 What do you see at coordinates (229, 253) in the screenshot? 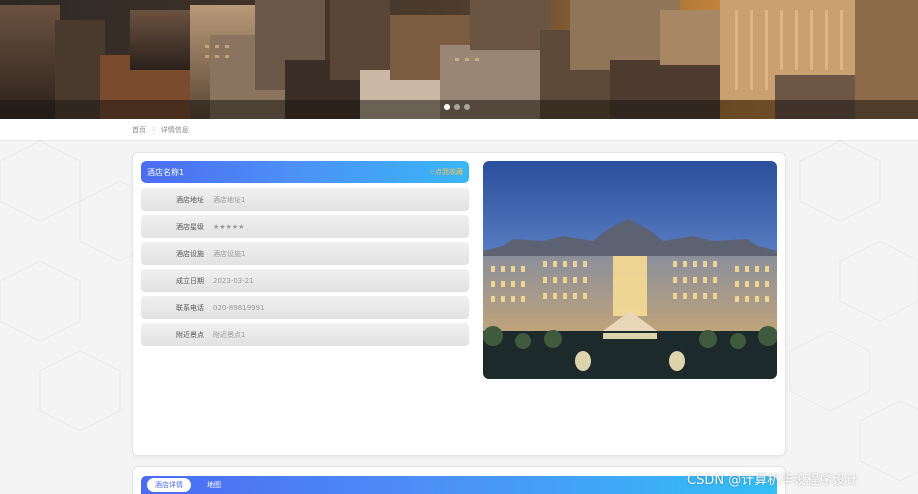
I see `field-value: 酒店设施1` at bounding box center [229, 253].